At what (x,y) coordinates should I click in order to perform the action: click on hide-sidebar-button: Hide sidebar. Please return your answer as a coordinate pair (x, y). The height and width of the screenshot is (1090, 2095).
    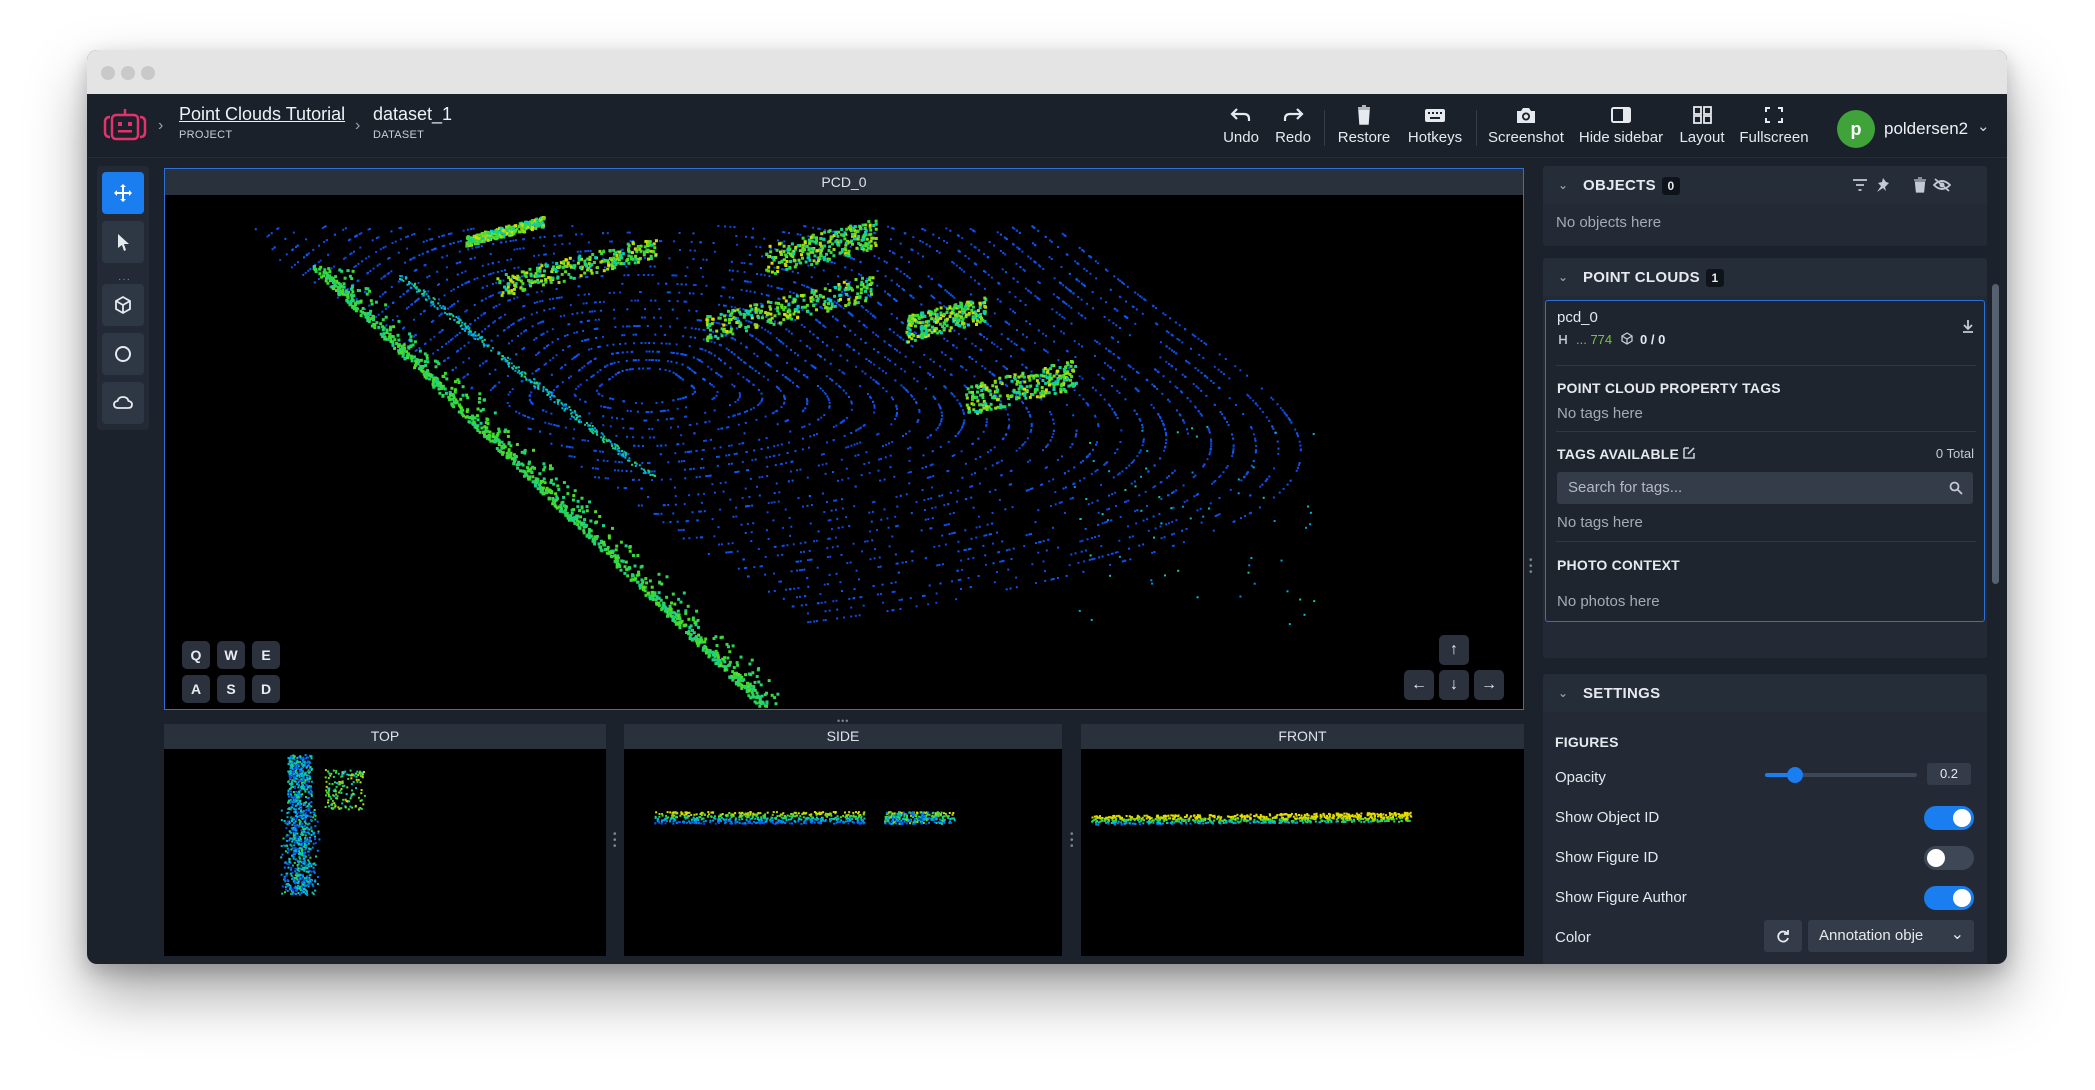
    Looking at the image, I should click on (1621, 127).